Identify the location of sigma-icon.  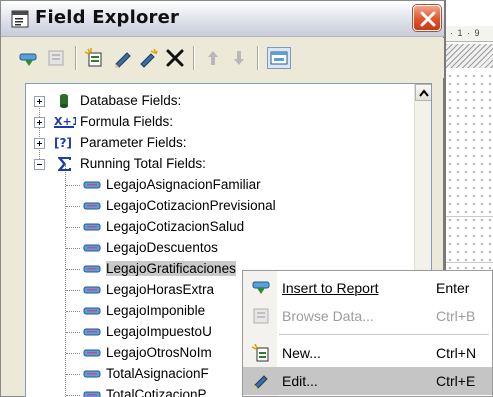
(66, 164).